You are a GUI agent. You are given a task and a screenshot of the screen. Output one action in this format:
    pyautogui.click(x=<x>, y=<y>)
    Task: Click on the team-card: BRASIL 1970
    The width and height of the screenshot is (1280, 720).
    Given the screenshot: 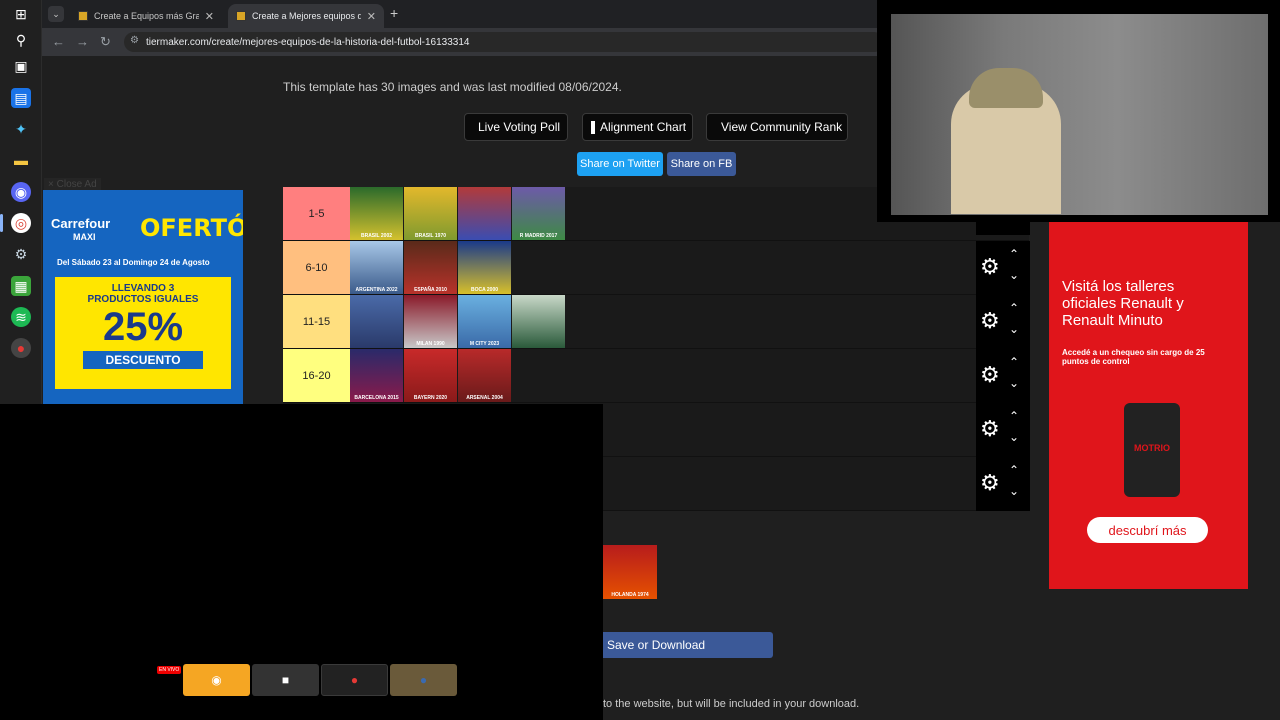 What is the action you would take?
    pyautogui.click(x=430, y=213)
    